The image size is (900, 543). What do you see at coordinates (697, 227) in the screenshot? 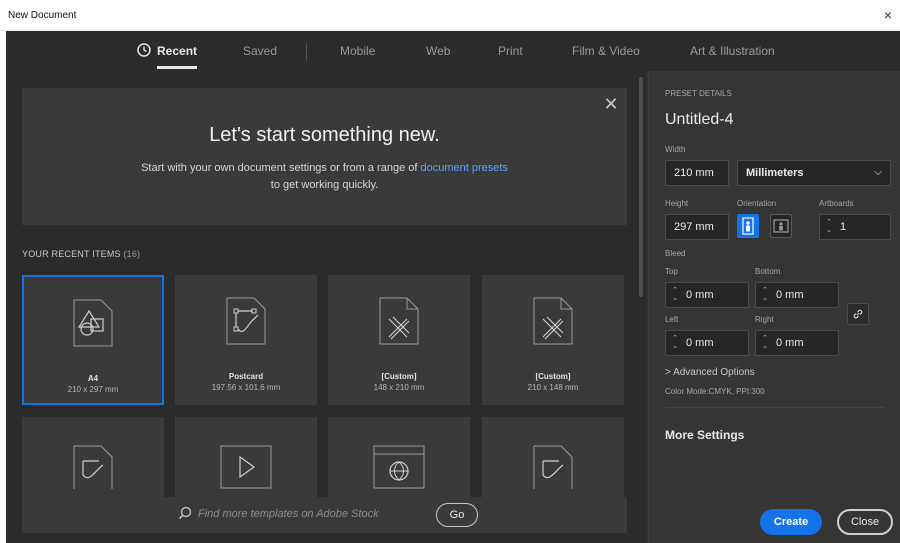
I see `height-field: 297 mm` at bounding box center [697, 227].